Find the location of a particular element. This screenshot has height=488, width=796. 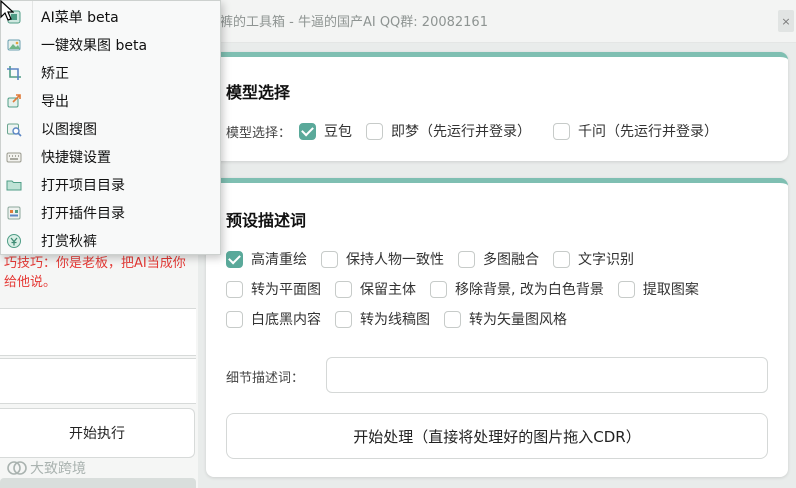

model-options-row: 模型选择： 豆包 即梦（先运行并登录） 千问（先运行并登录） is located at coordinates (479, 131).